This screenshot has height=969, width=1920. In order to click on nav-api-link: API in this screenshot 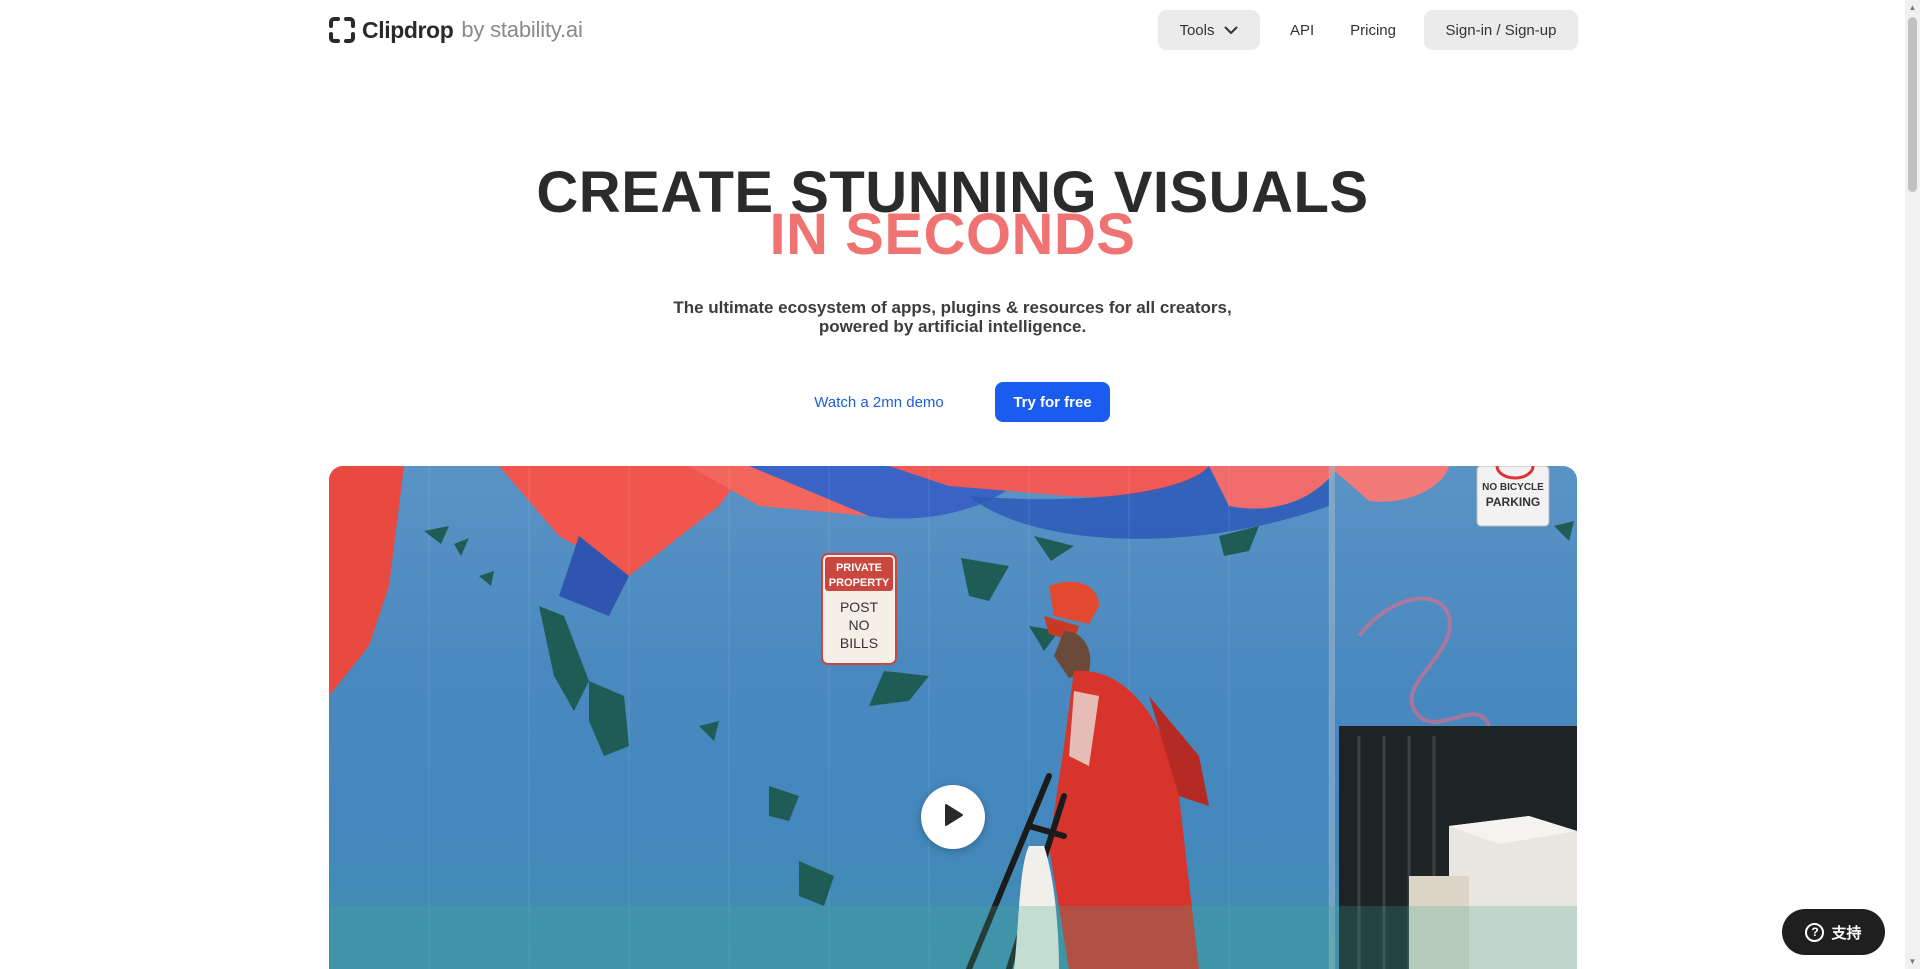, I will do `click(1302, 30)`.